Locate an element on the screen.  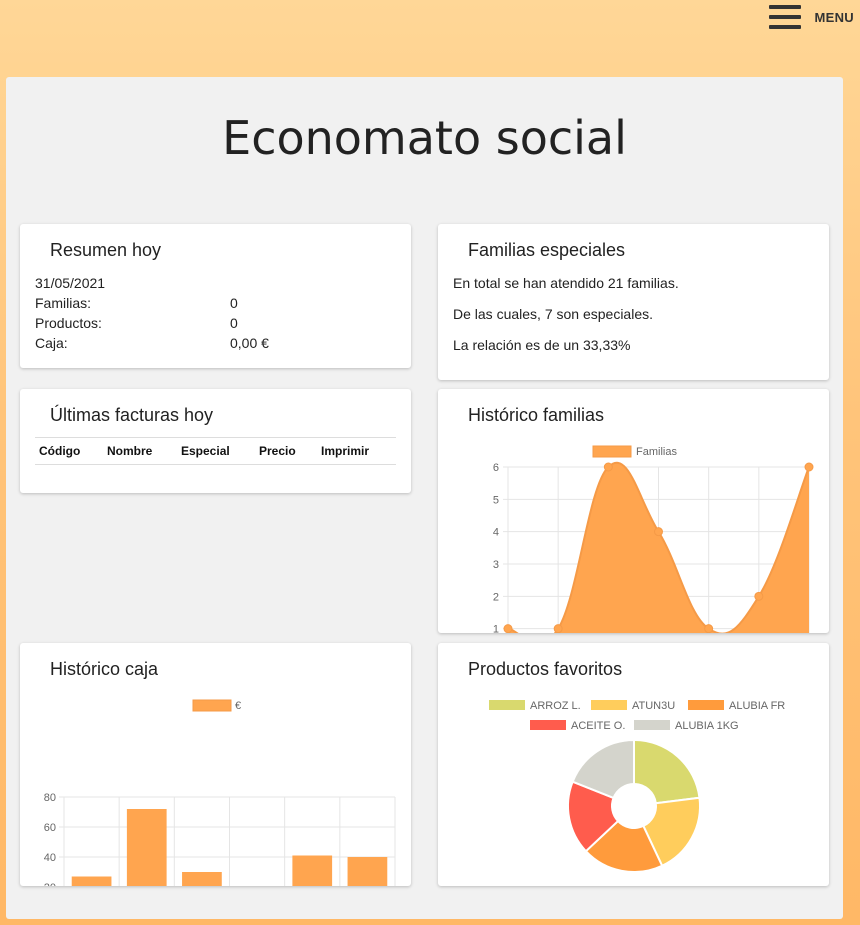
menu-button: MENU is located at coordinates (811, 17).